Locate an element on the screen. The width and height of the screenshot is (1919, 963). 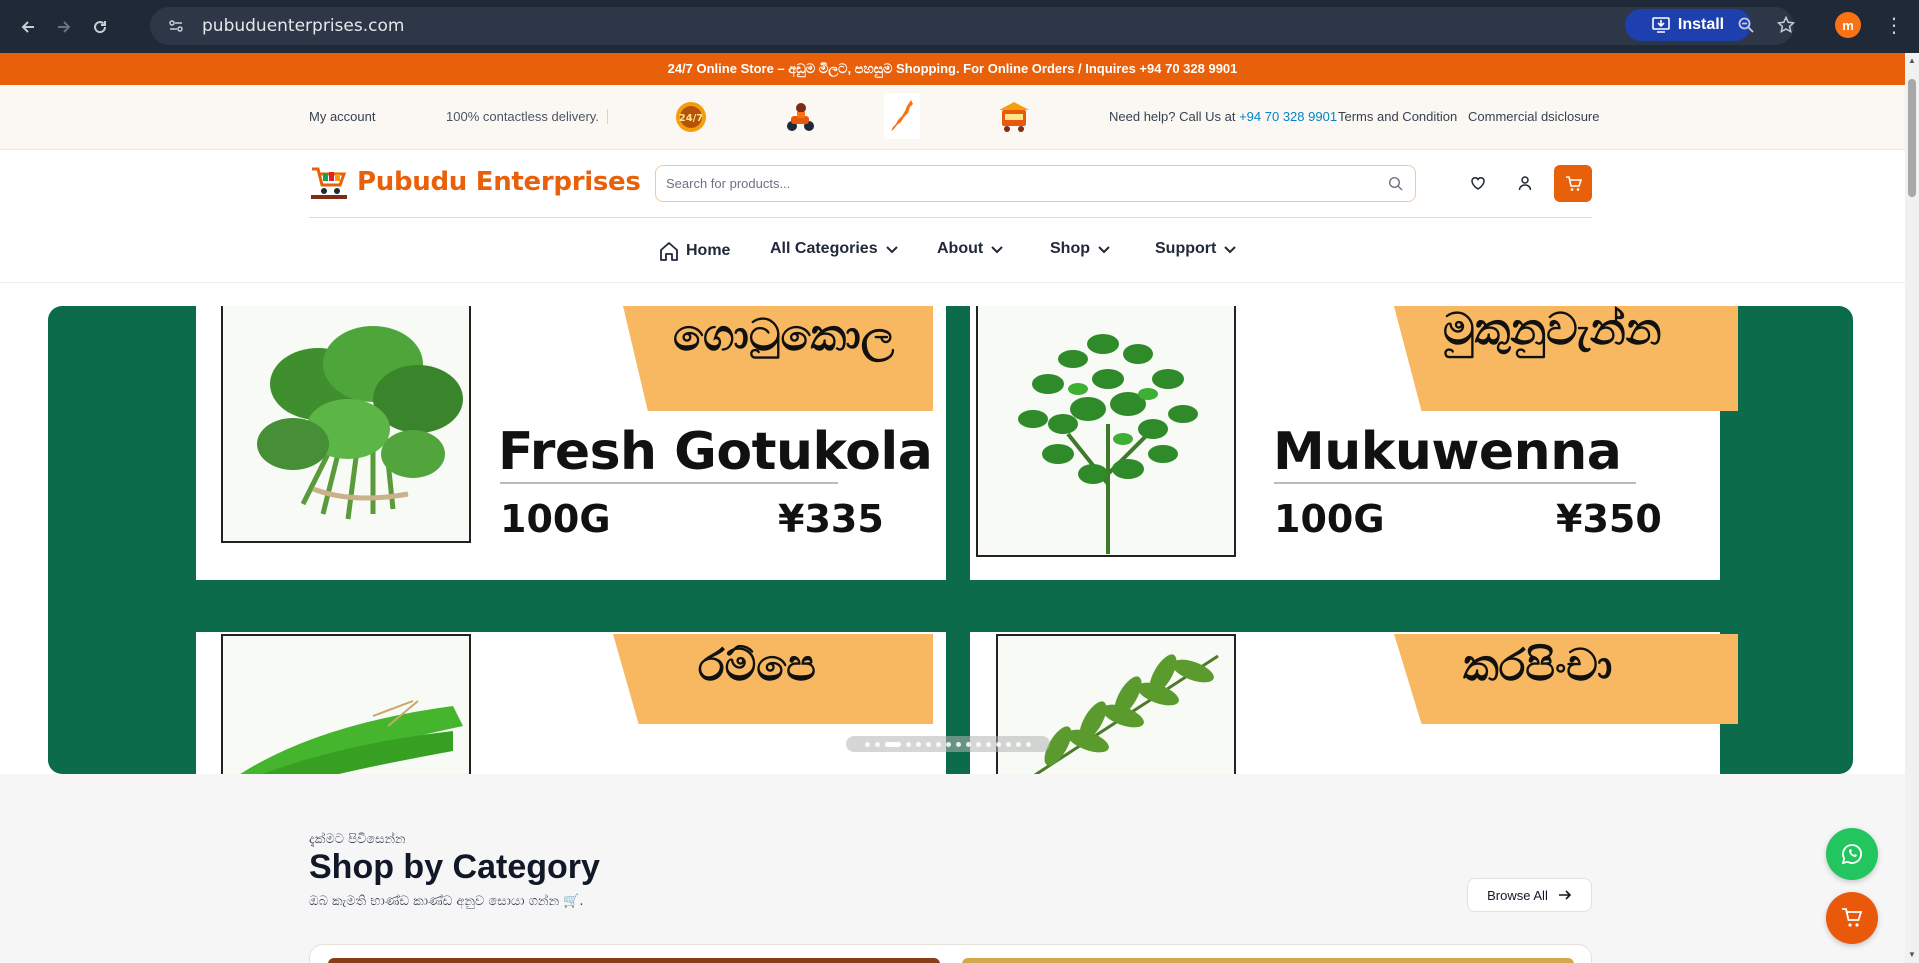
nav-all-categories-label: All Categories is located at coordinates (824, 248).